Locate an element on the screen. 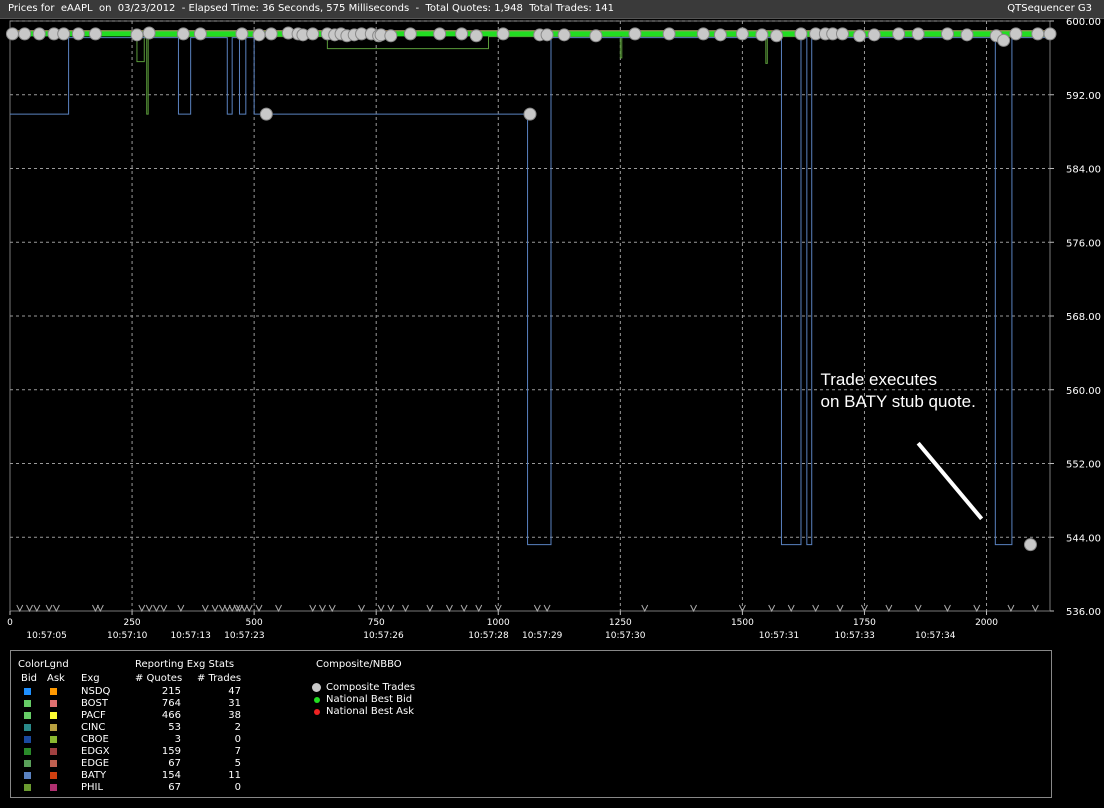  legend-quote-count: 215 is located at coordinates (171, 691).